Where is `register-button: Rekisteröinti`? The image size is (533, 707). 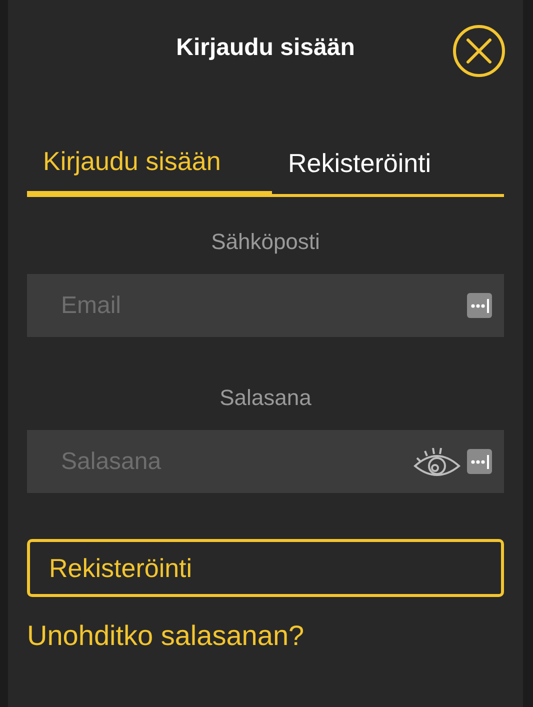
register-button: Rekisteröinti is located at coordinates (265, 568).